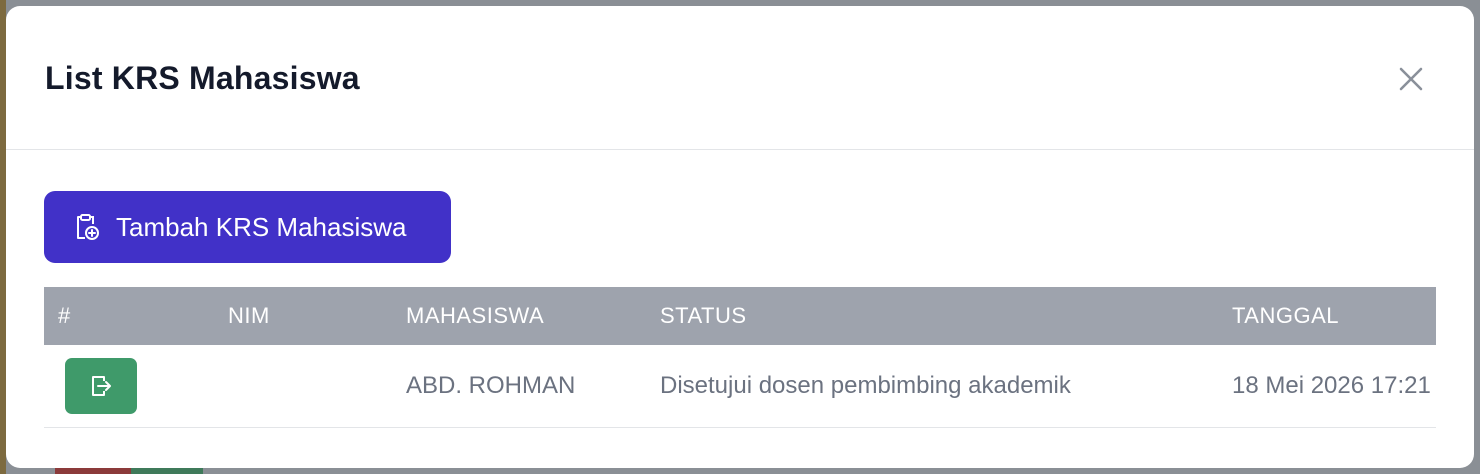  I want to click on tanggal-cell: 18 Mei 2026 17:21, so click(1327, 386).